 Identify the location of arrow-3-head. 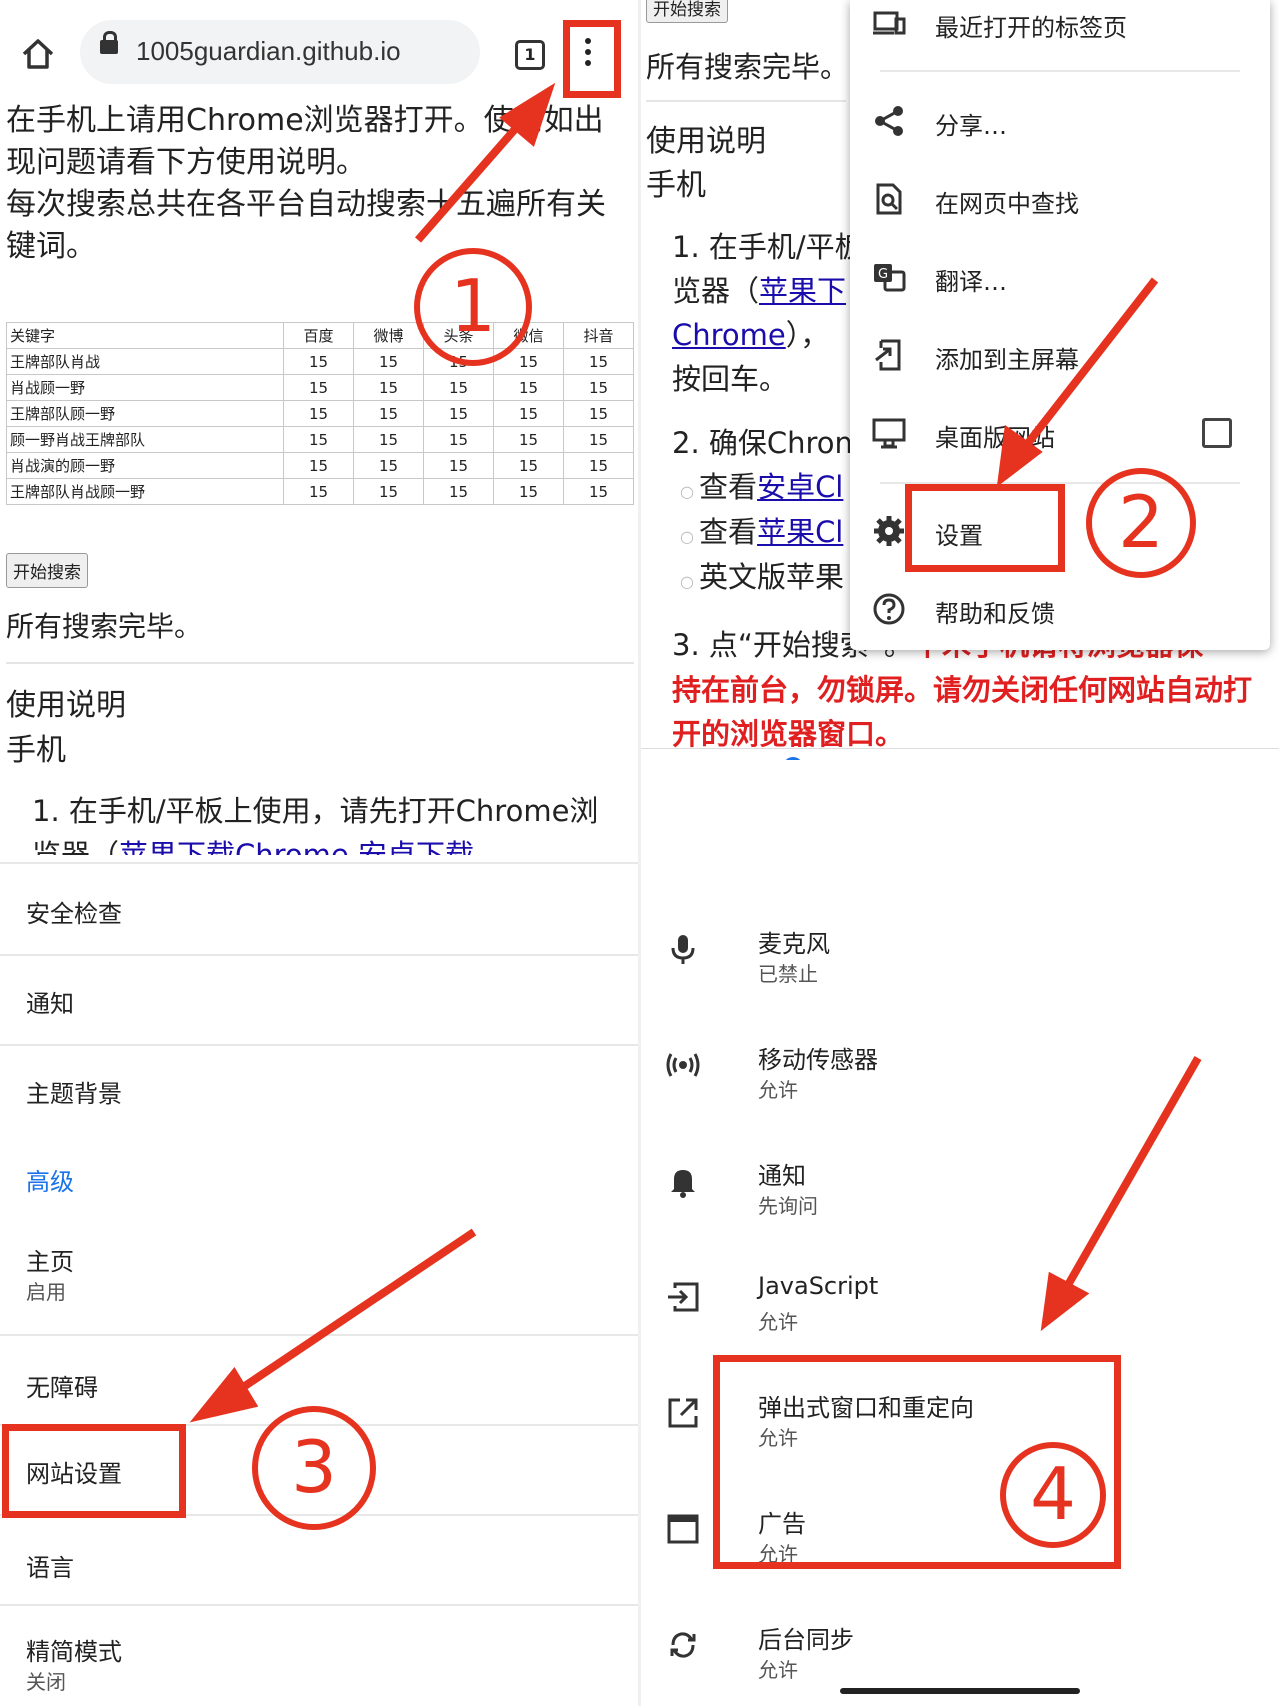
(224, 1395).